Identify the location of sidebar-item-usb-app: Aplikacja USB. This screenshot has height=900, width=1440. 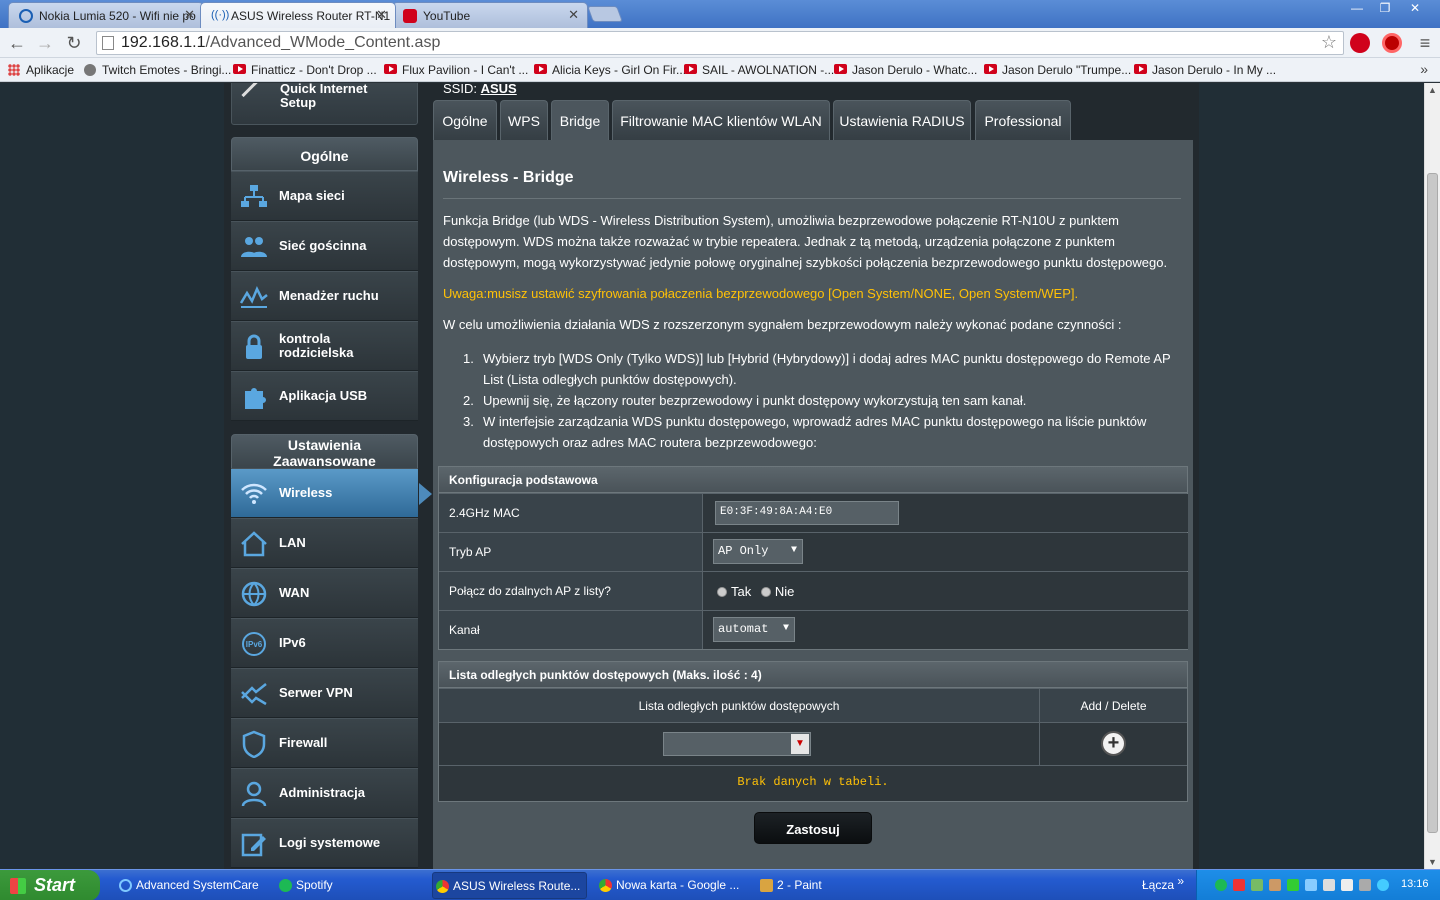
(324, 396).